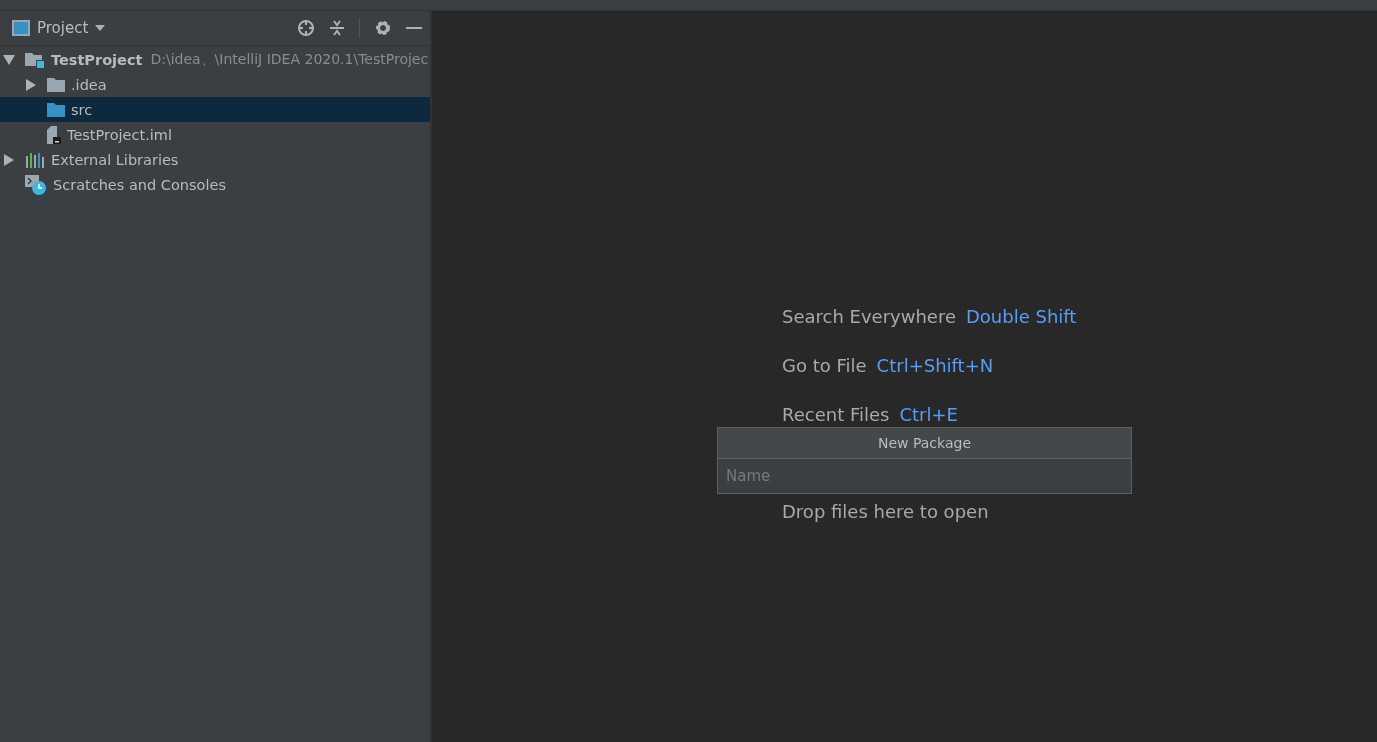 The width and height of the screenshot is (1377, 742). Describe the element at coordinates (935, 365) in the screenshot. I see `shortcut-text: Ctrl+Shift+N` at that location.